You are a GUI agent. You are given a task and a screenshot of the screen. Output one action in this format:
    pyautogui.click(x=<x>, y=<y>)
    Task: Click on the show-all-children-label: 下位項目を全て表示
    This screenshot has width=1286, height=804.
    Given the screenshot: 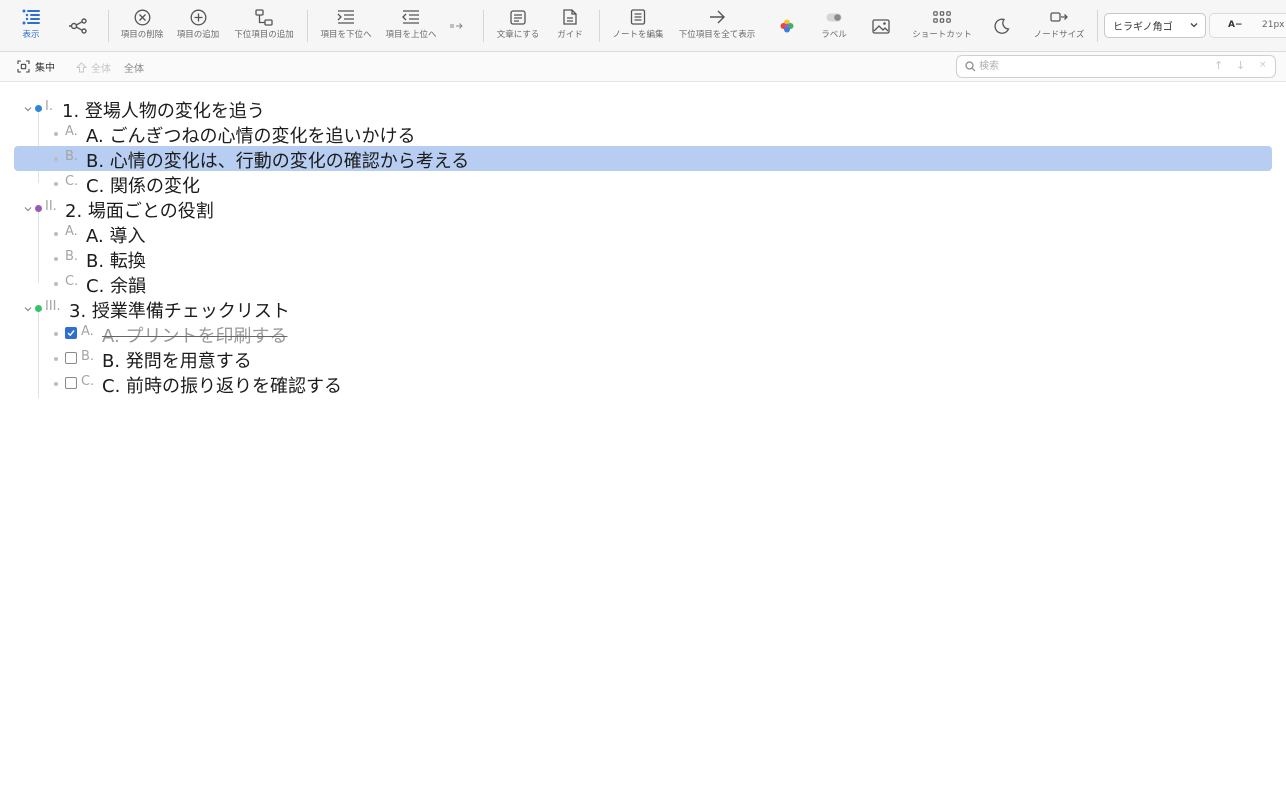 What is the action you would take?
    pyautogui.click(x=717, y=35)
    